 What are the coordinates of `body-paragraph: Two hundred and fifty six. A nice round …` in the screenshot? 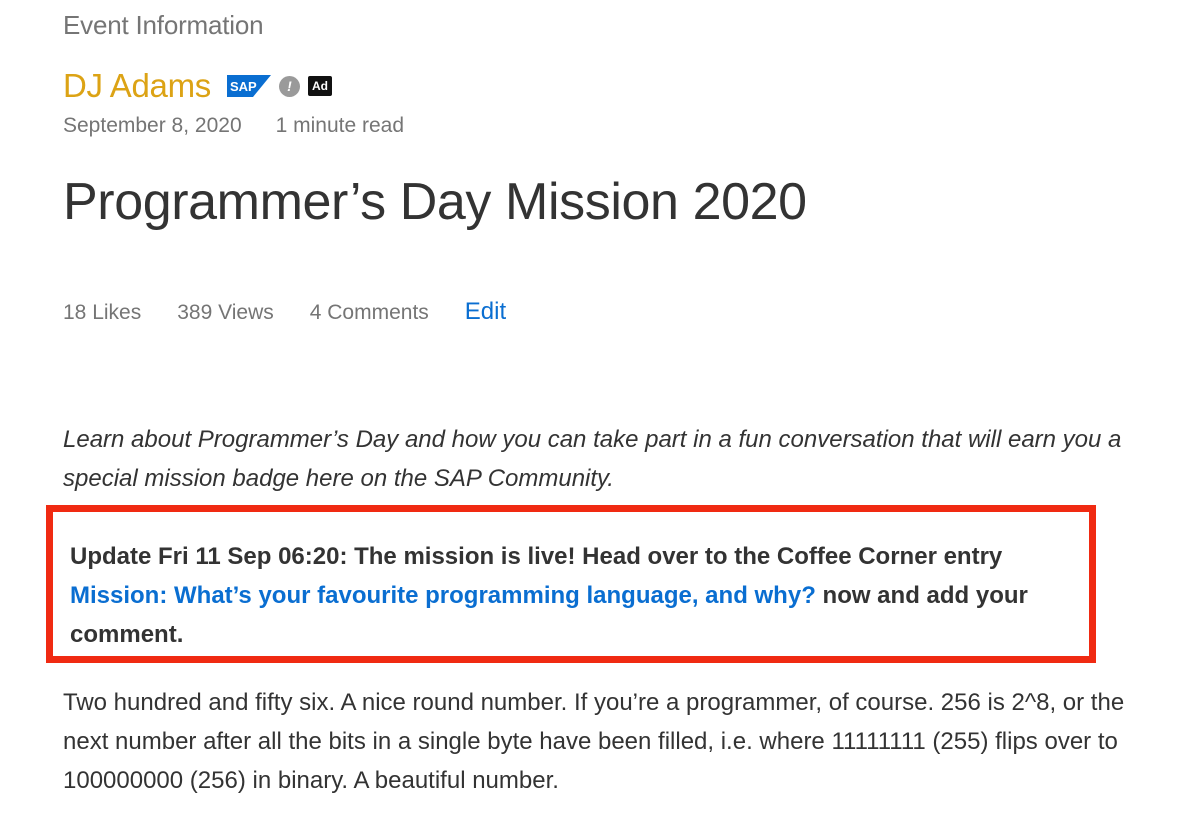 It's located at (594, 741).